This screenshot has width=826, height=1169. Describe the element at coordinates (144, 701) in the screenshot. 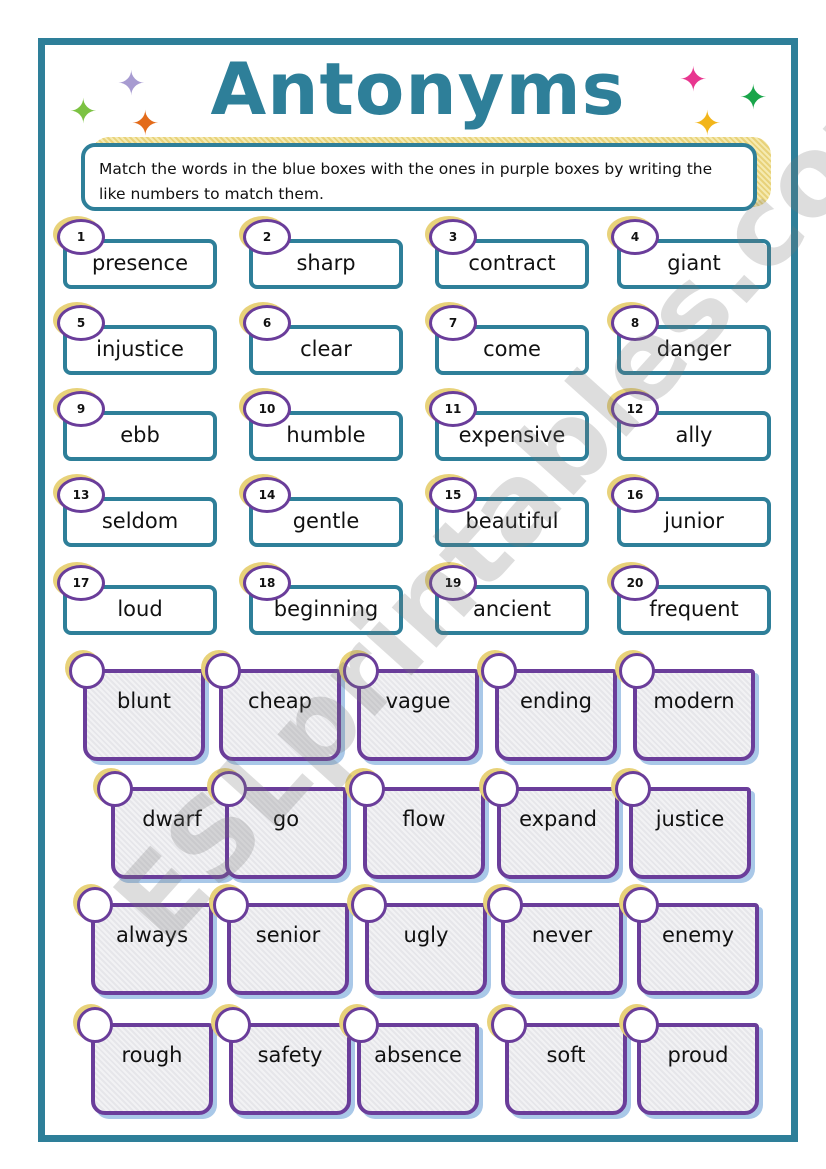

I see `purple-word: blunt` at that location.